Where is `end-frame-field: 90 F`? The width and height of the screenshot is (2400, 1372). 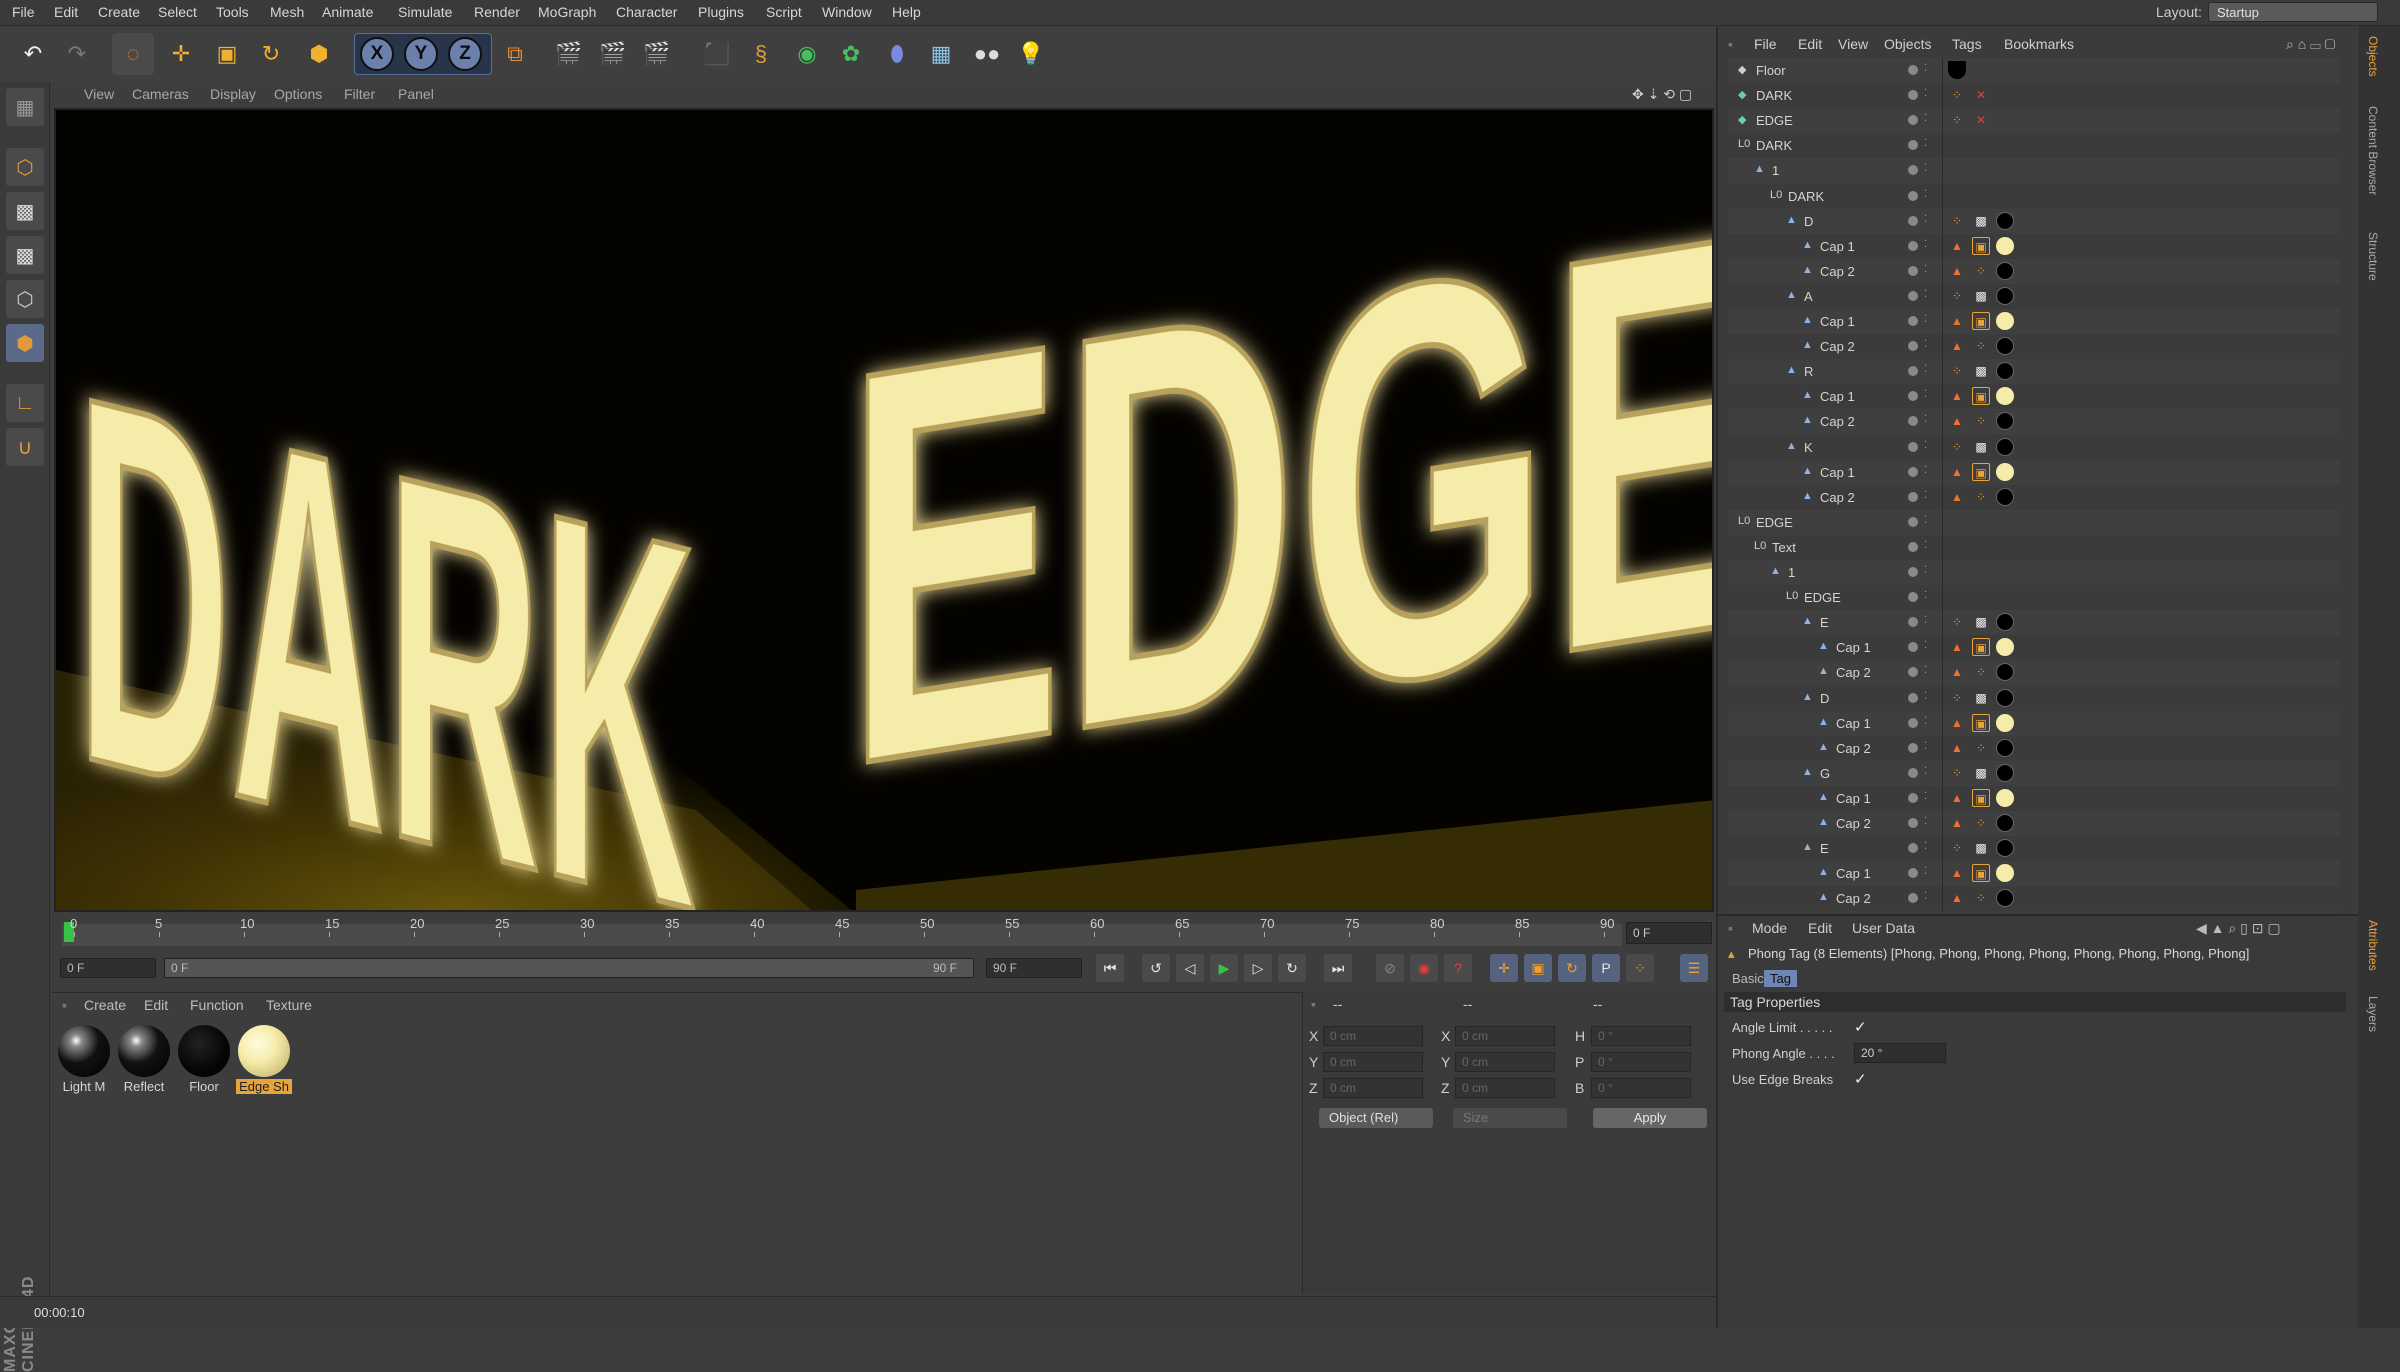
end-frame-field: 90 F is located at coordinates (1034, 968).